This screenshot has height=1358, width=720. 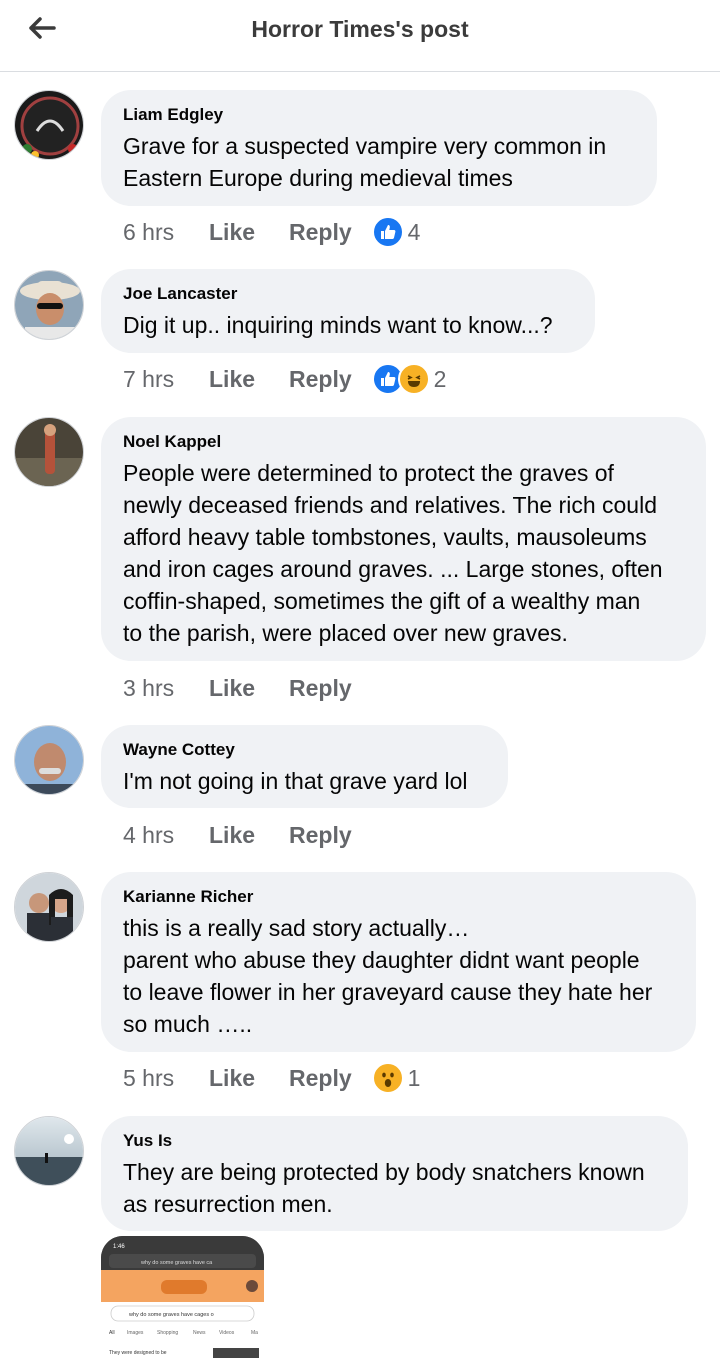 I want to click on comment-time: 4 hrs, so click(x=166, y=835).